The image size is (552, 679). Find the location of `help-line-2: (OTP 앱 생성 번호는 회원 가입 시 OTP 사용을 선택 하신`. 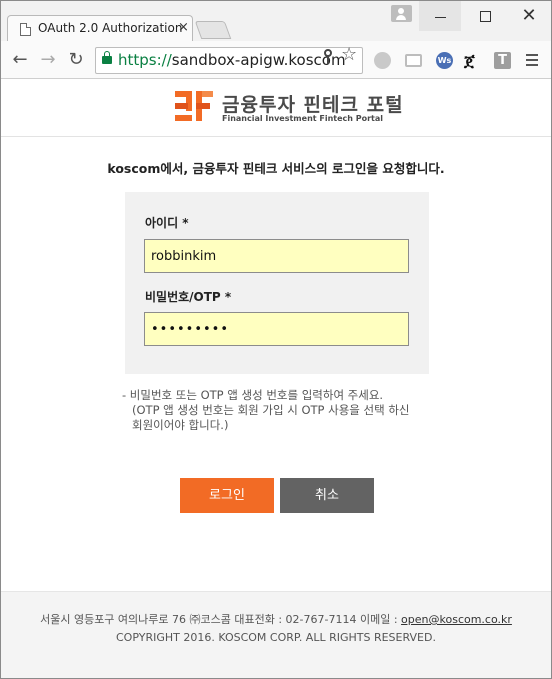

help-line-2: (OTP 앱 생성 번호는 회원 가입 시 OTP 사용을 선택 하신 is located at coordinates (271, 410).